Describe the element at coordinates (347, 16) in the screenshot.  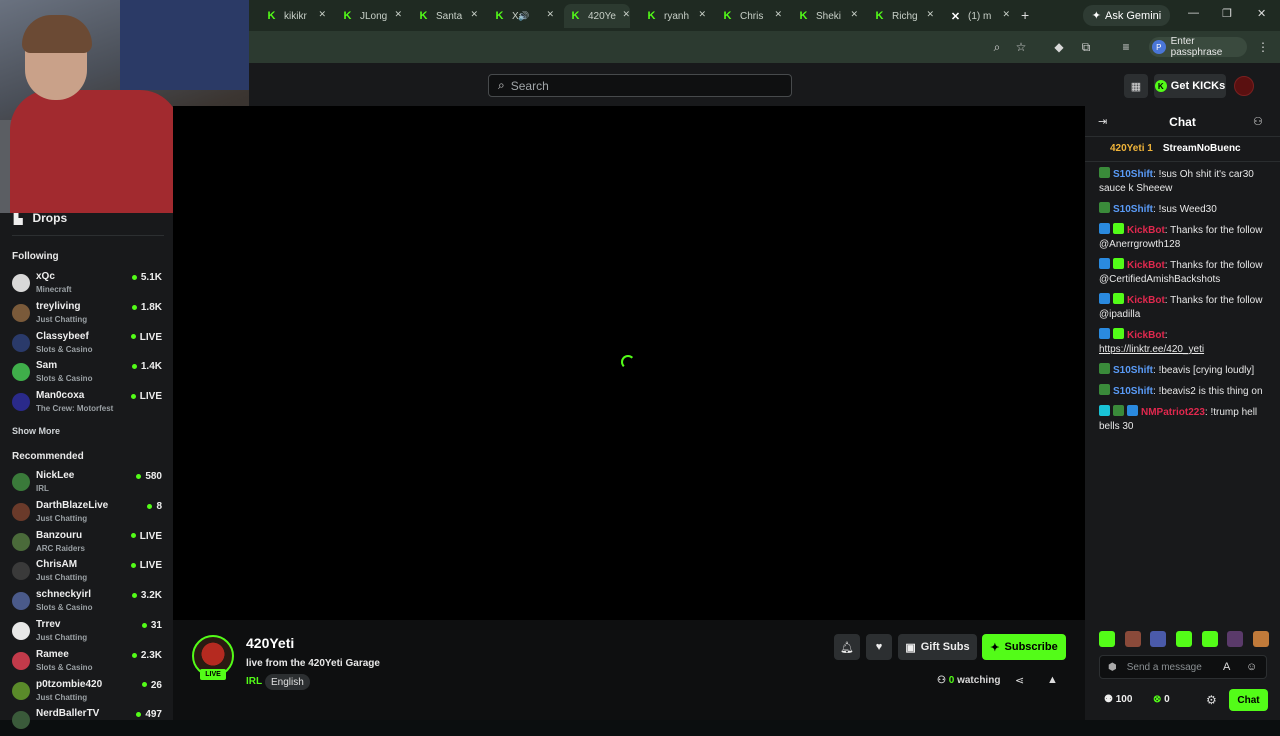
I see `kick-icon: K` at that location.